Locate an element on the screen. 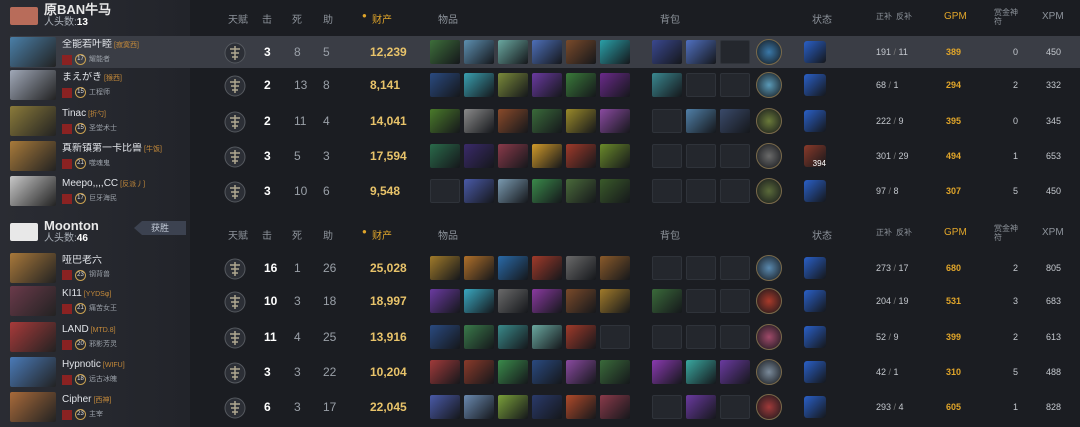 This screenshot has height=427, width=1080. player-stat-row: 6 3 17 22,045 293 / 4 605 1 828 is located at coordinates (635, 407).